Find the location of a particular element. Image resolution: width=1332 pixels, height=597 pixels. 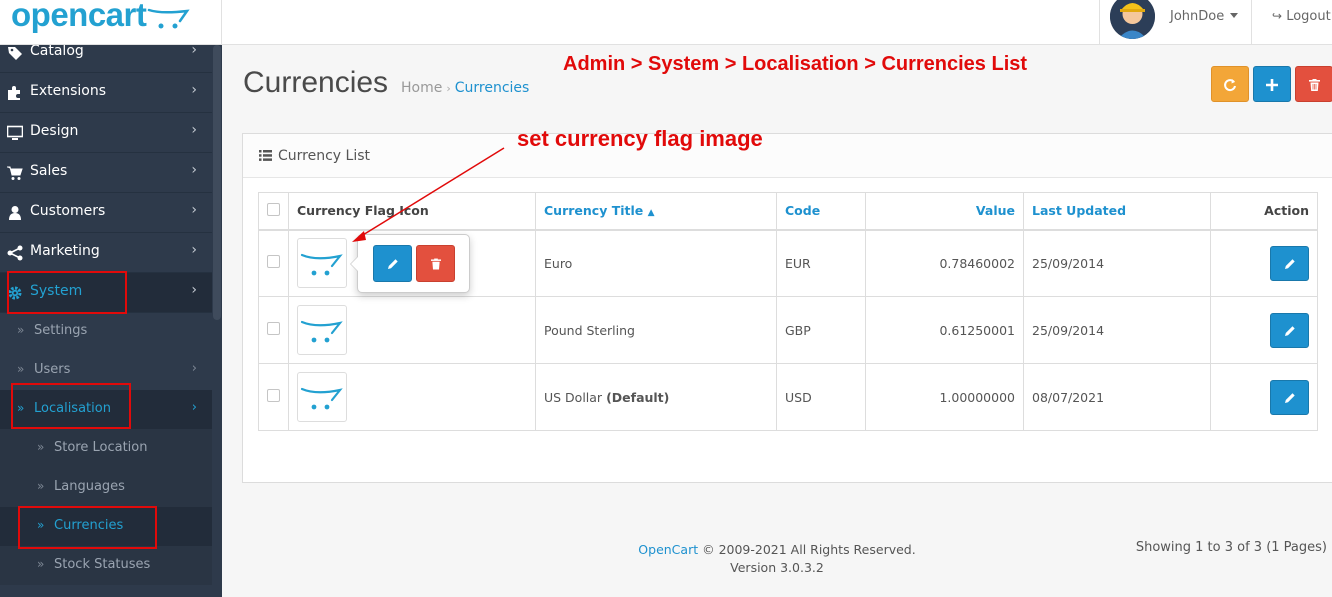

sidebar-subitem-label: Languages is located at coordinates (89, 486).